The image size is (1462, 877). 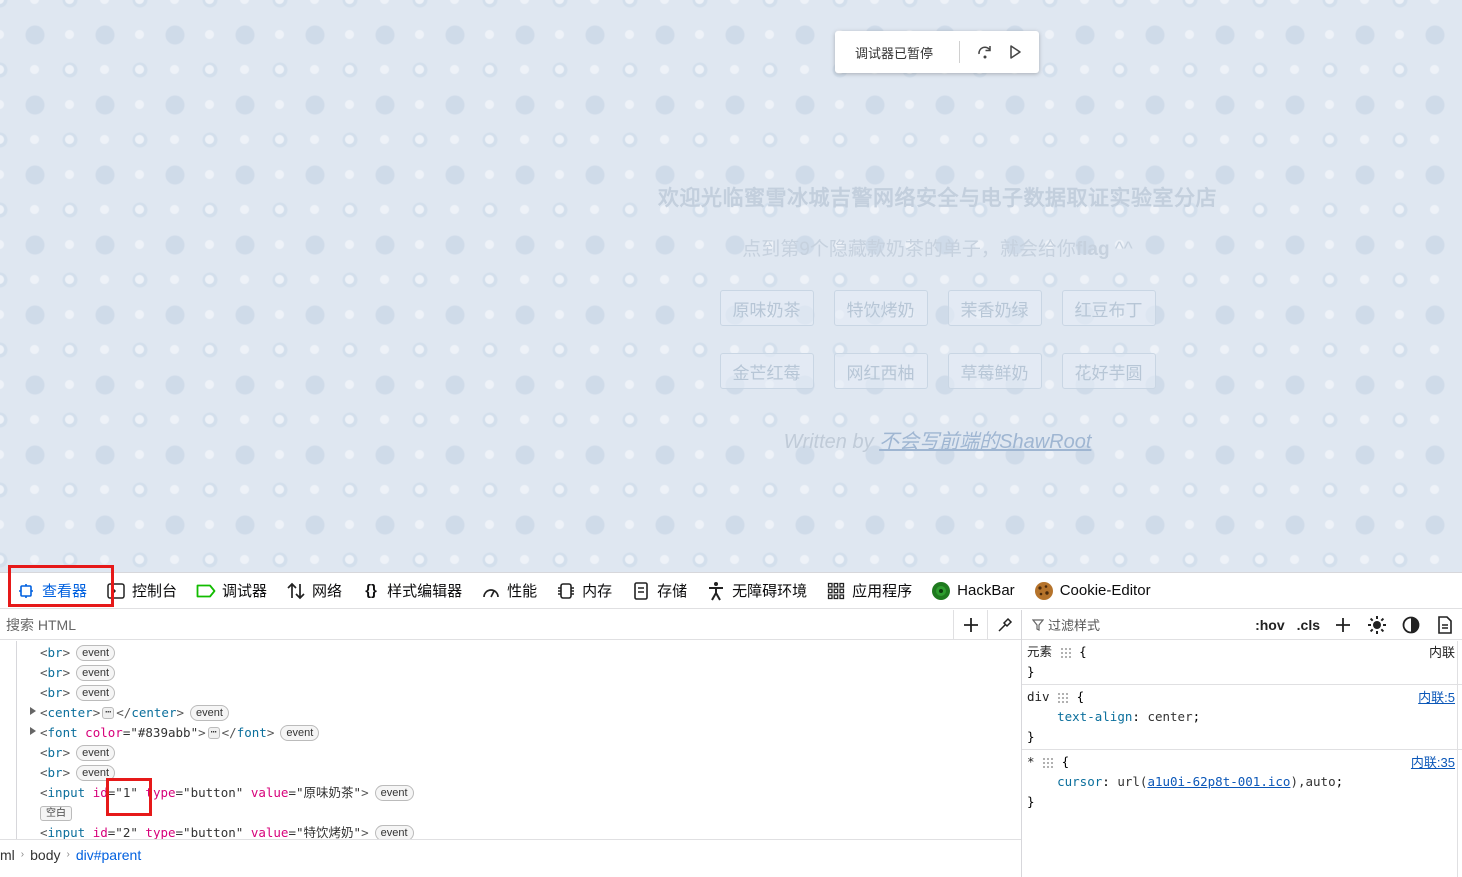 What do you see at coordinates (1270, 625) in the screenshot?
I see `hover-state-button: :hov` at bounding box center [1270, 625].